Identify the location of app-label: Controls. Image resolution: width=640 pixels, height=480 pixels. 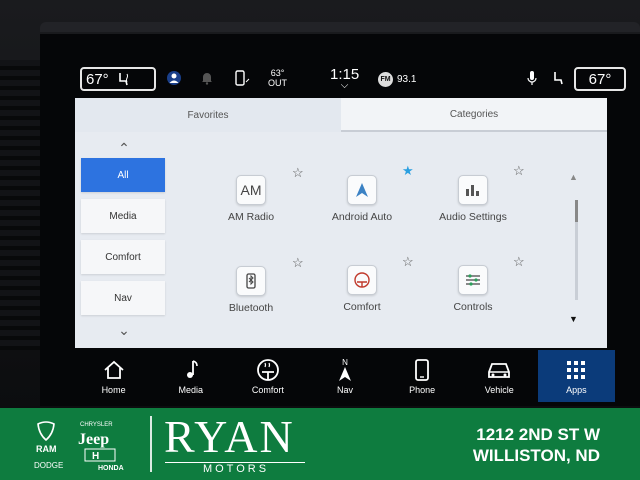
(473, 307).